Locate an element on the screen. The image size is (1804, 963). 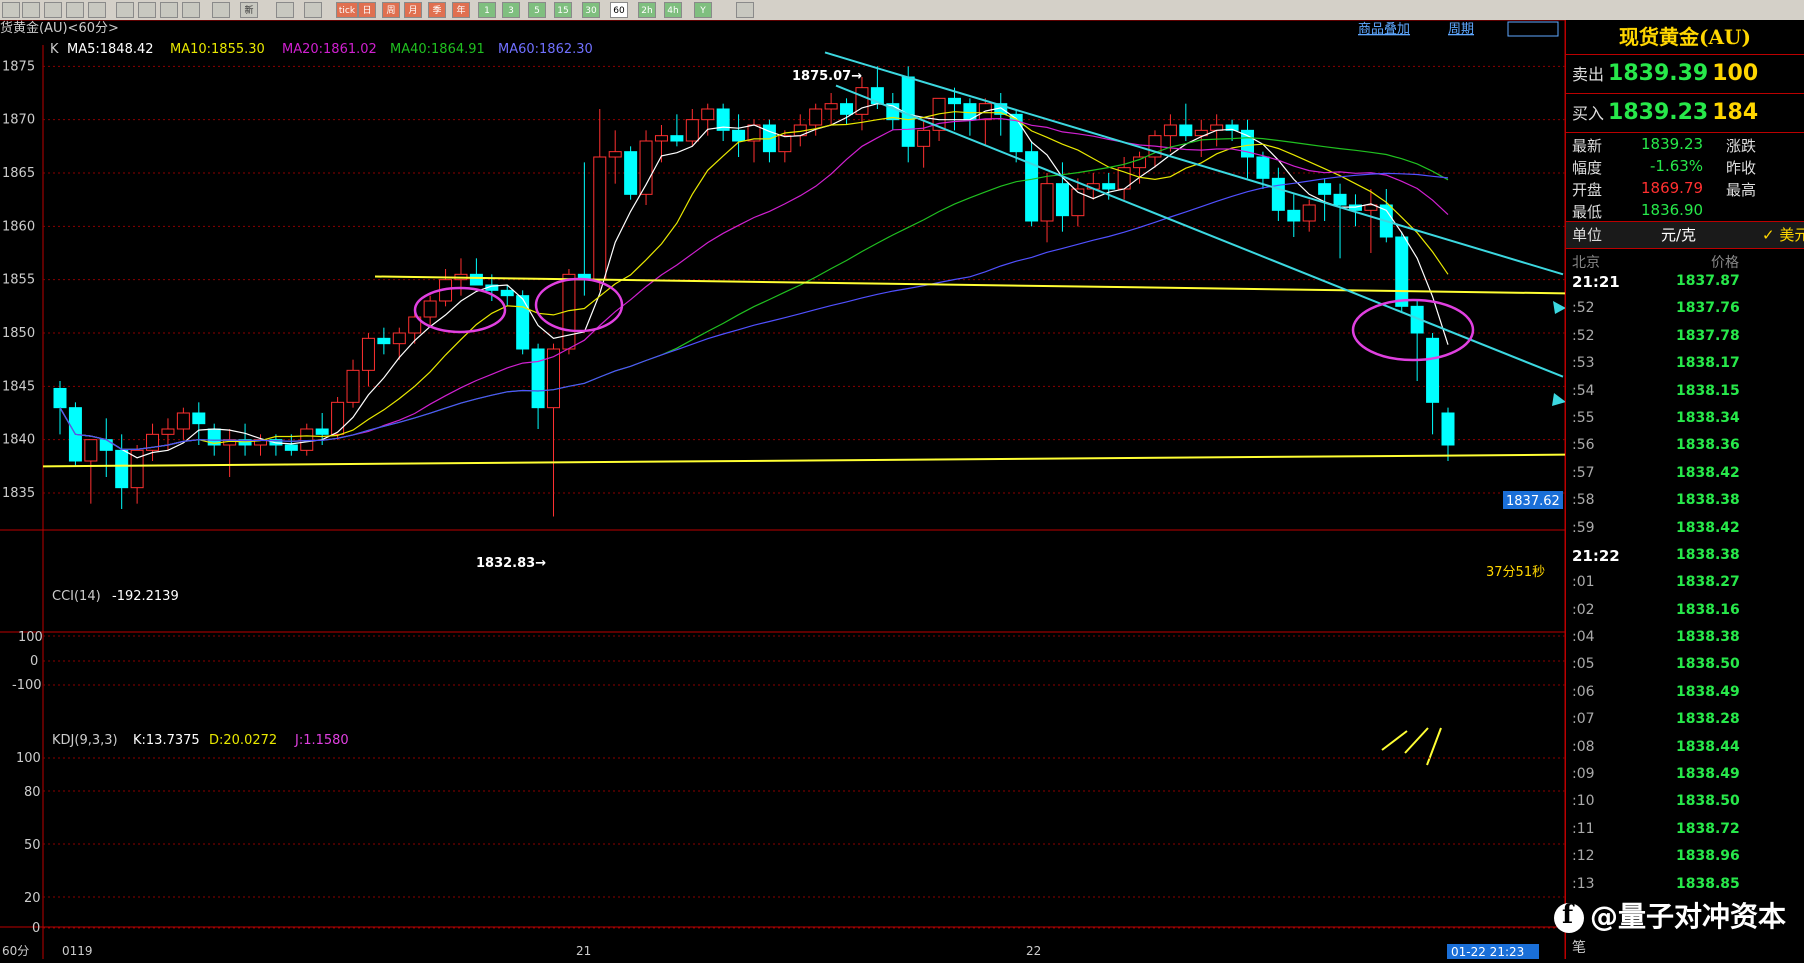
tick-row: :56 1838.36 is located at coordinates (1685, 450).